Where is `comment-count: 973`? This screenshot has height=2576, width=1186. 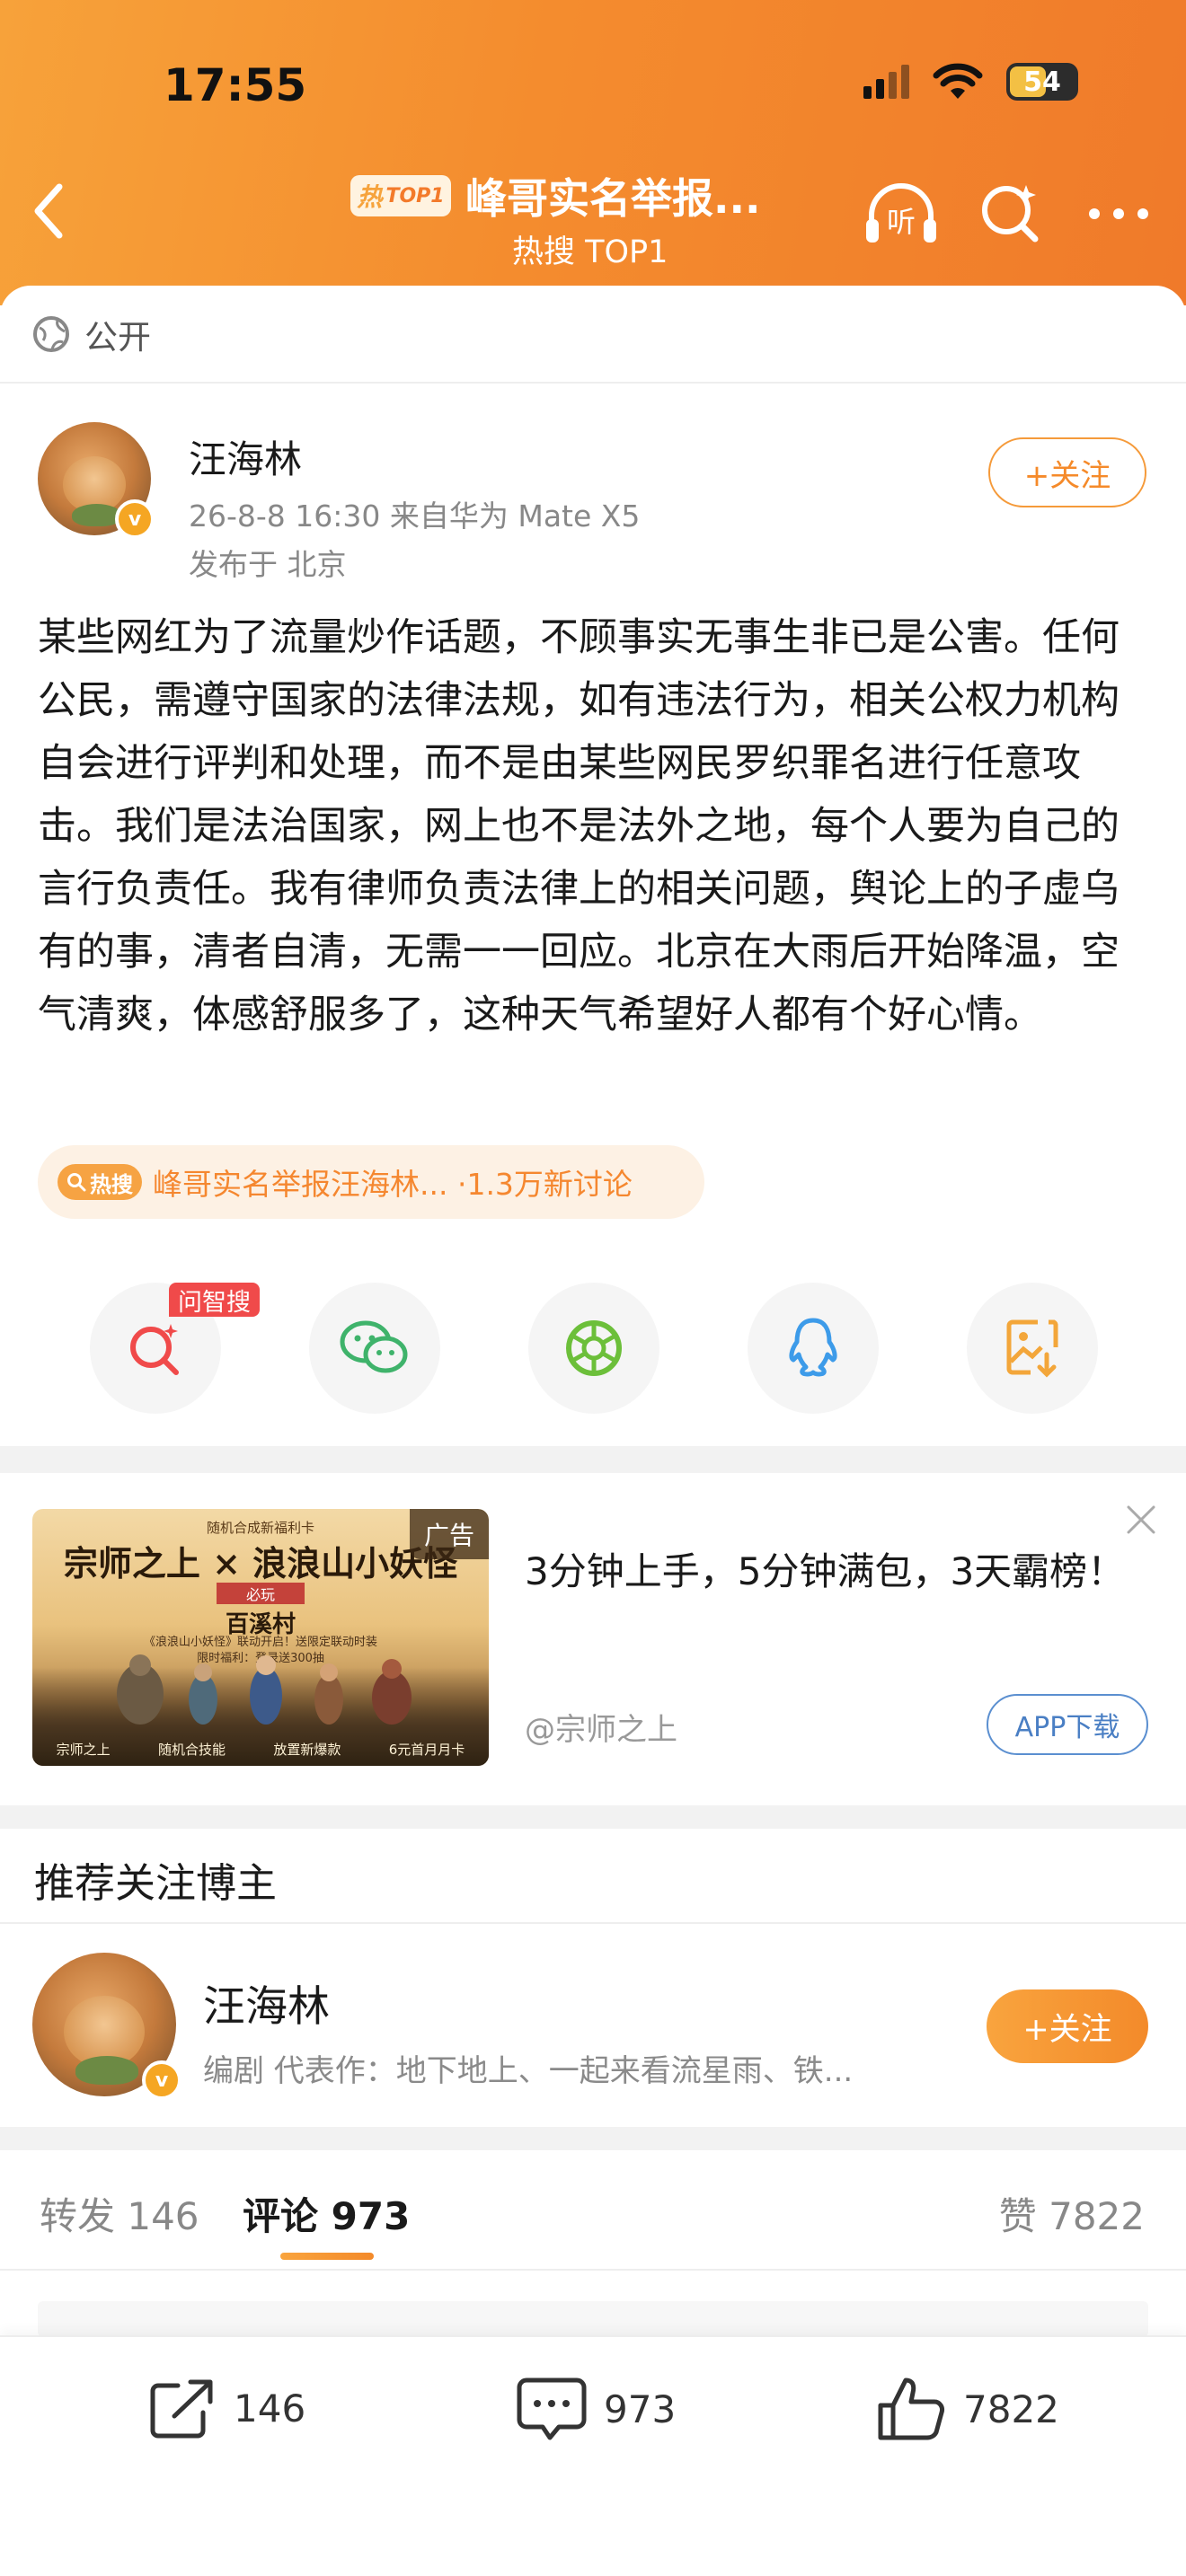
comment-count: 973 is located at coordinates (640, 2408).